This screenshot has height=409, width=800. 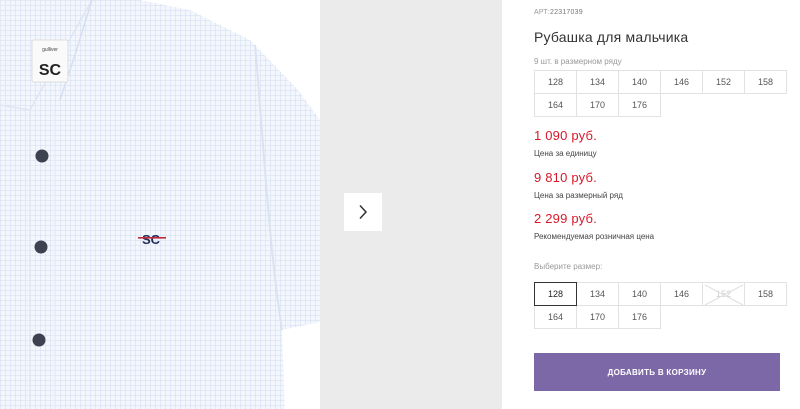 I want to click on retail-price-label: Рекомендуемая розничная цена, so click(x=594, y=236).